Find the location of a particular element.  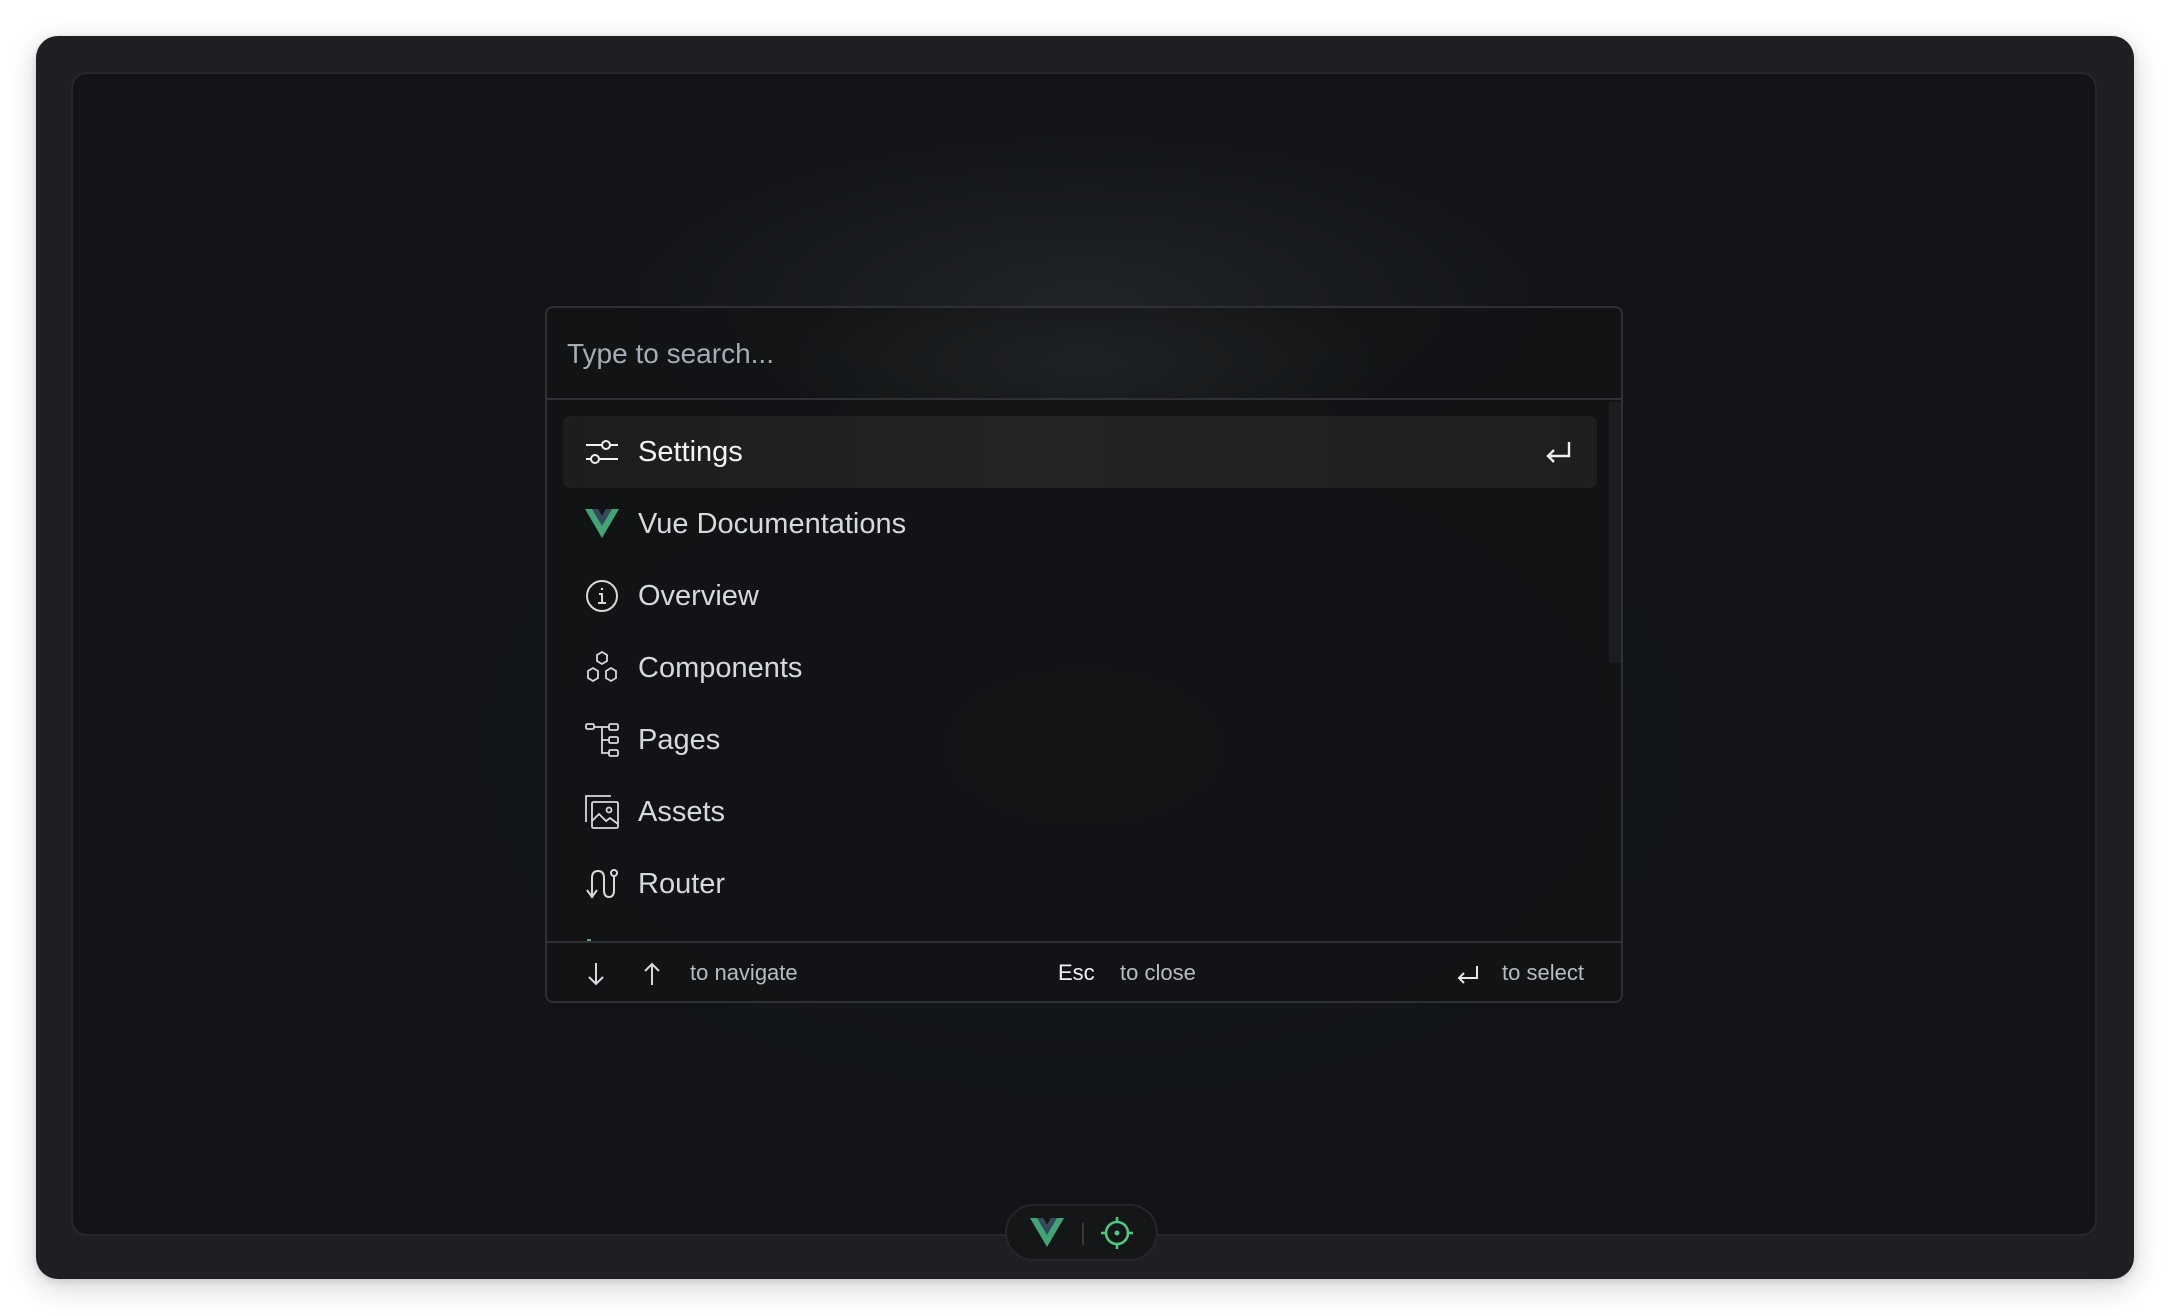

item-label: Components is located at coordinates (720, 668).